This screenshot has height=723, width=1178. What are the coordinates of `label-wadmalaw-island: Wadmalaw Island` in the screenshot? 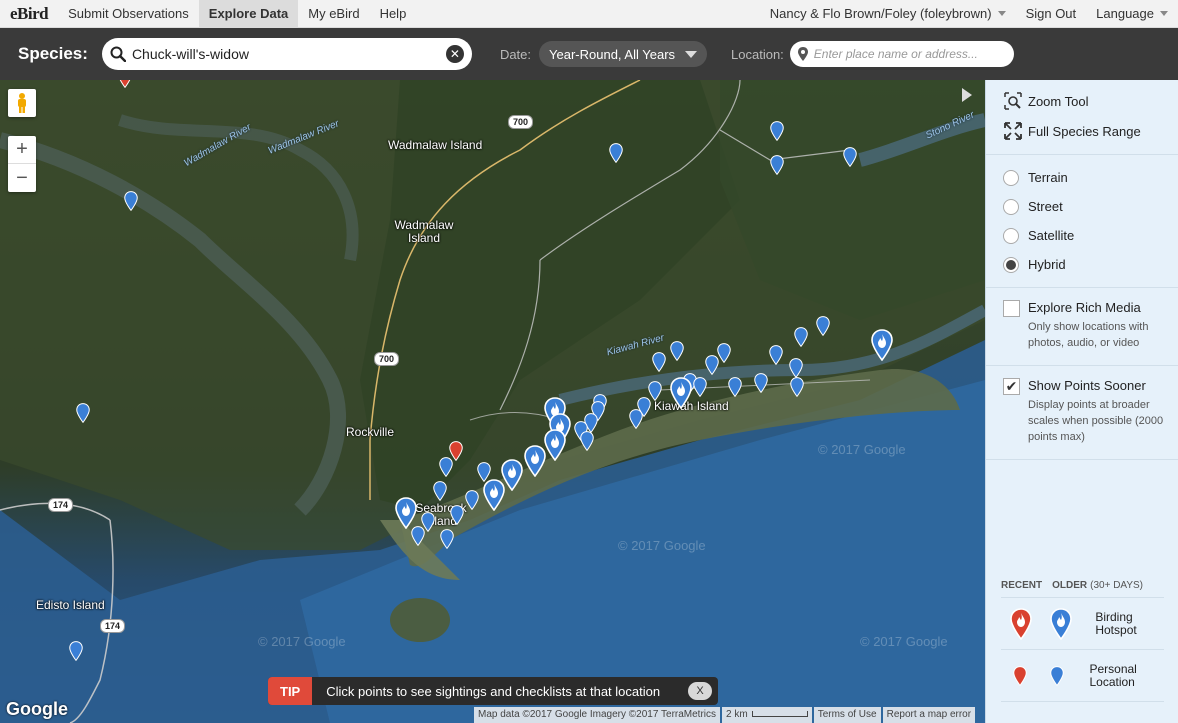 It's located at (435, 145).